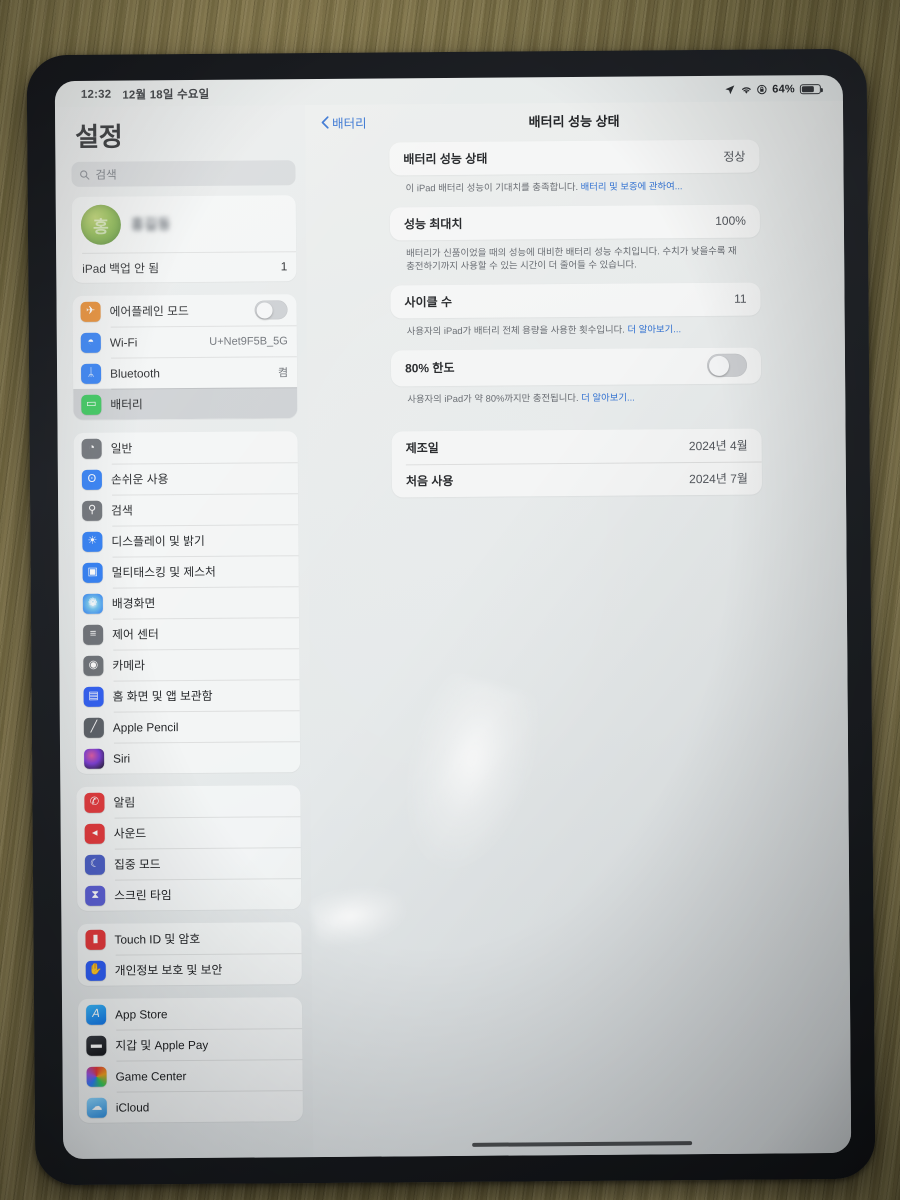  Describe the element at coordinates (96, 94) in the screenshot. I see `status-bar-time: 12:32` at that location.